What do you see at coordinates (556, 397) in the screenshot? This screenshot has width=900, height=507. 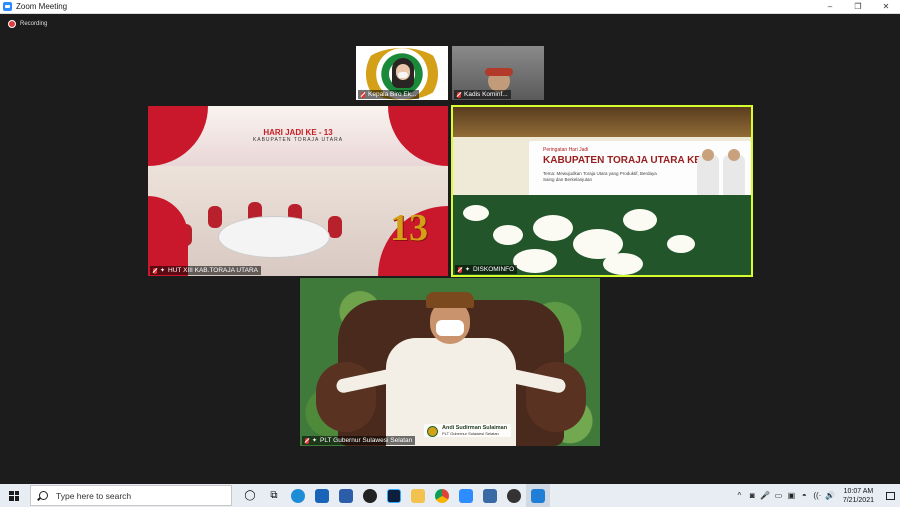 I see `armchair-arm-right` at bounding box center [556, 397].